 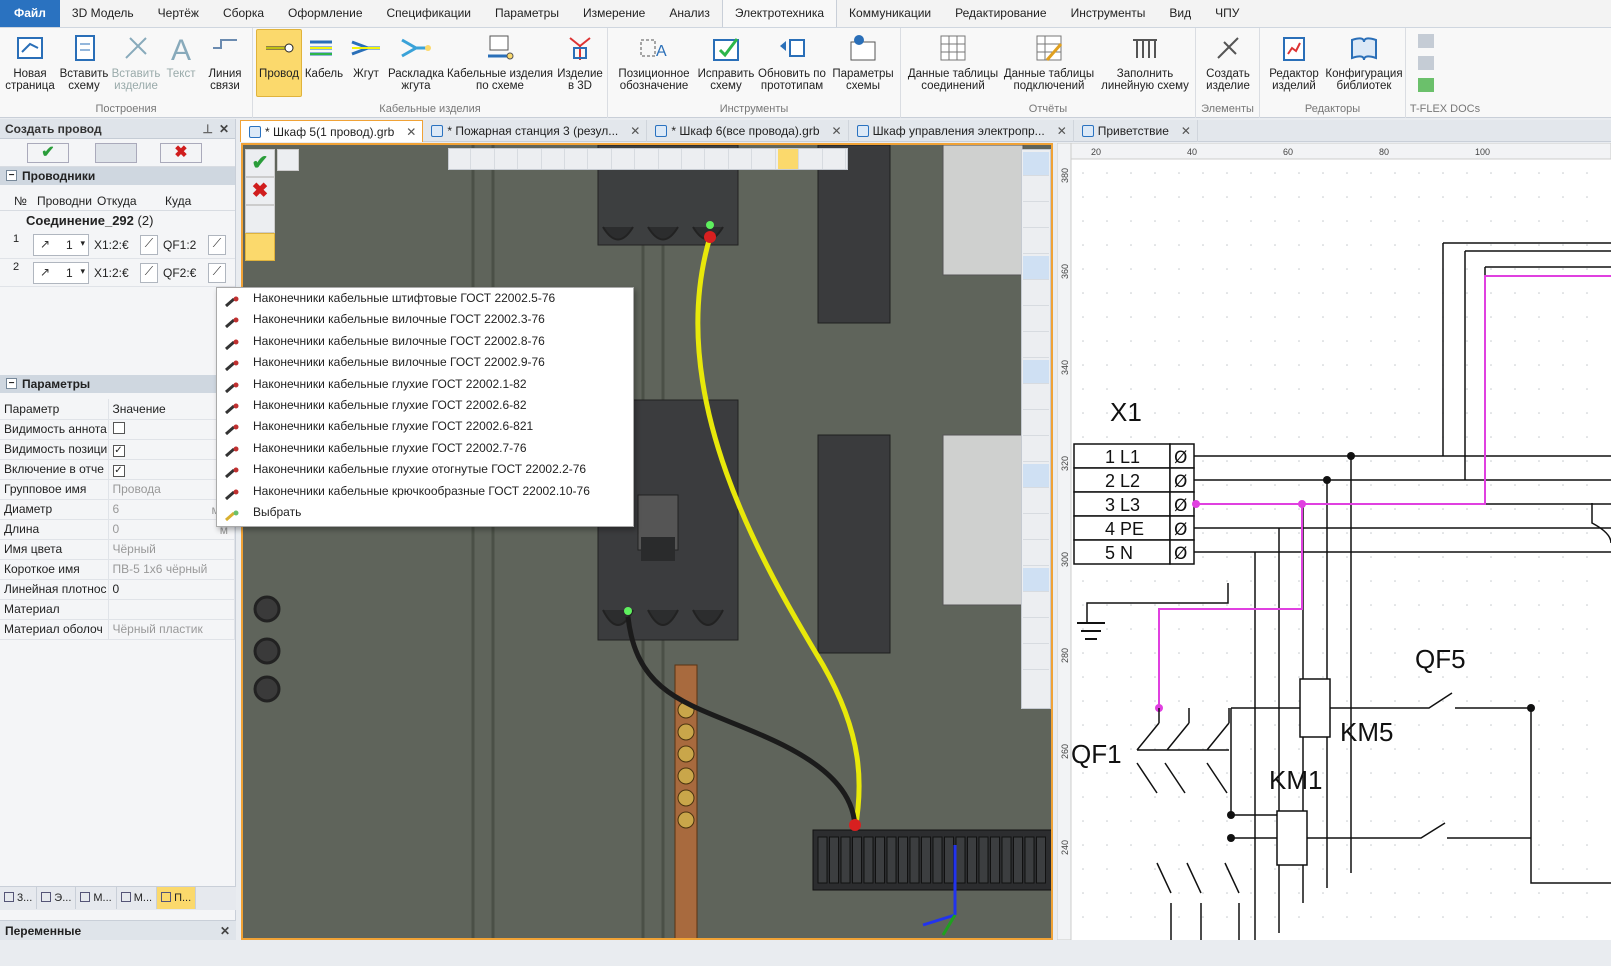 I want to click on document-tab: Шкаф управления электропр... ✕, so click(x=961, y=131).